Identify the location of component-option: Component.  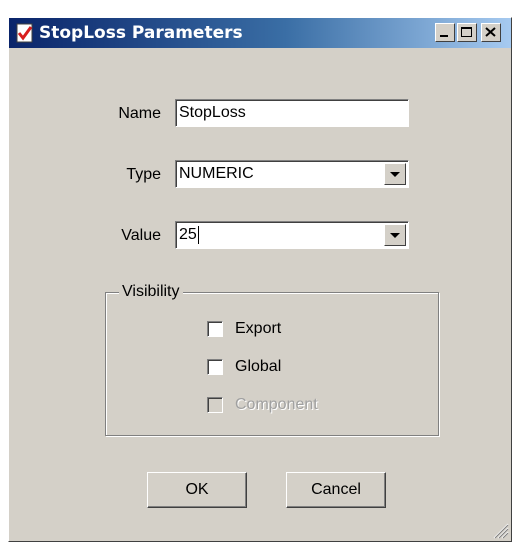
(287, 406).